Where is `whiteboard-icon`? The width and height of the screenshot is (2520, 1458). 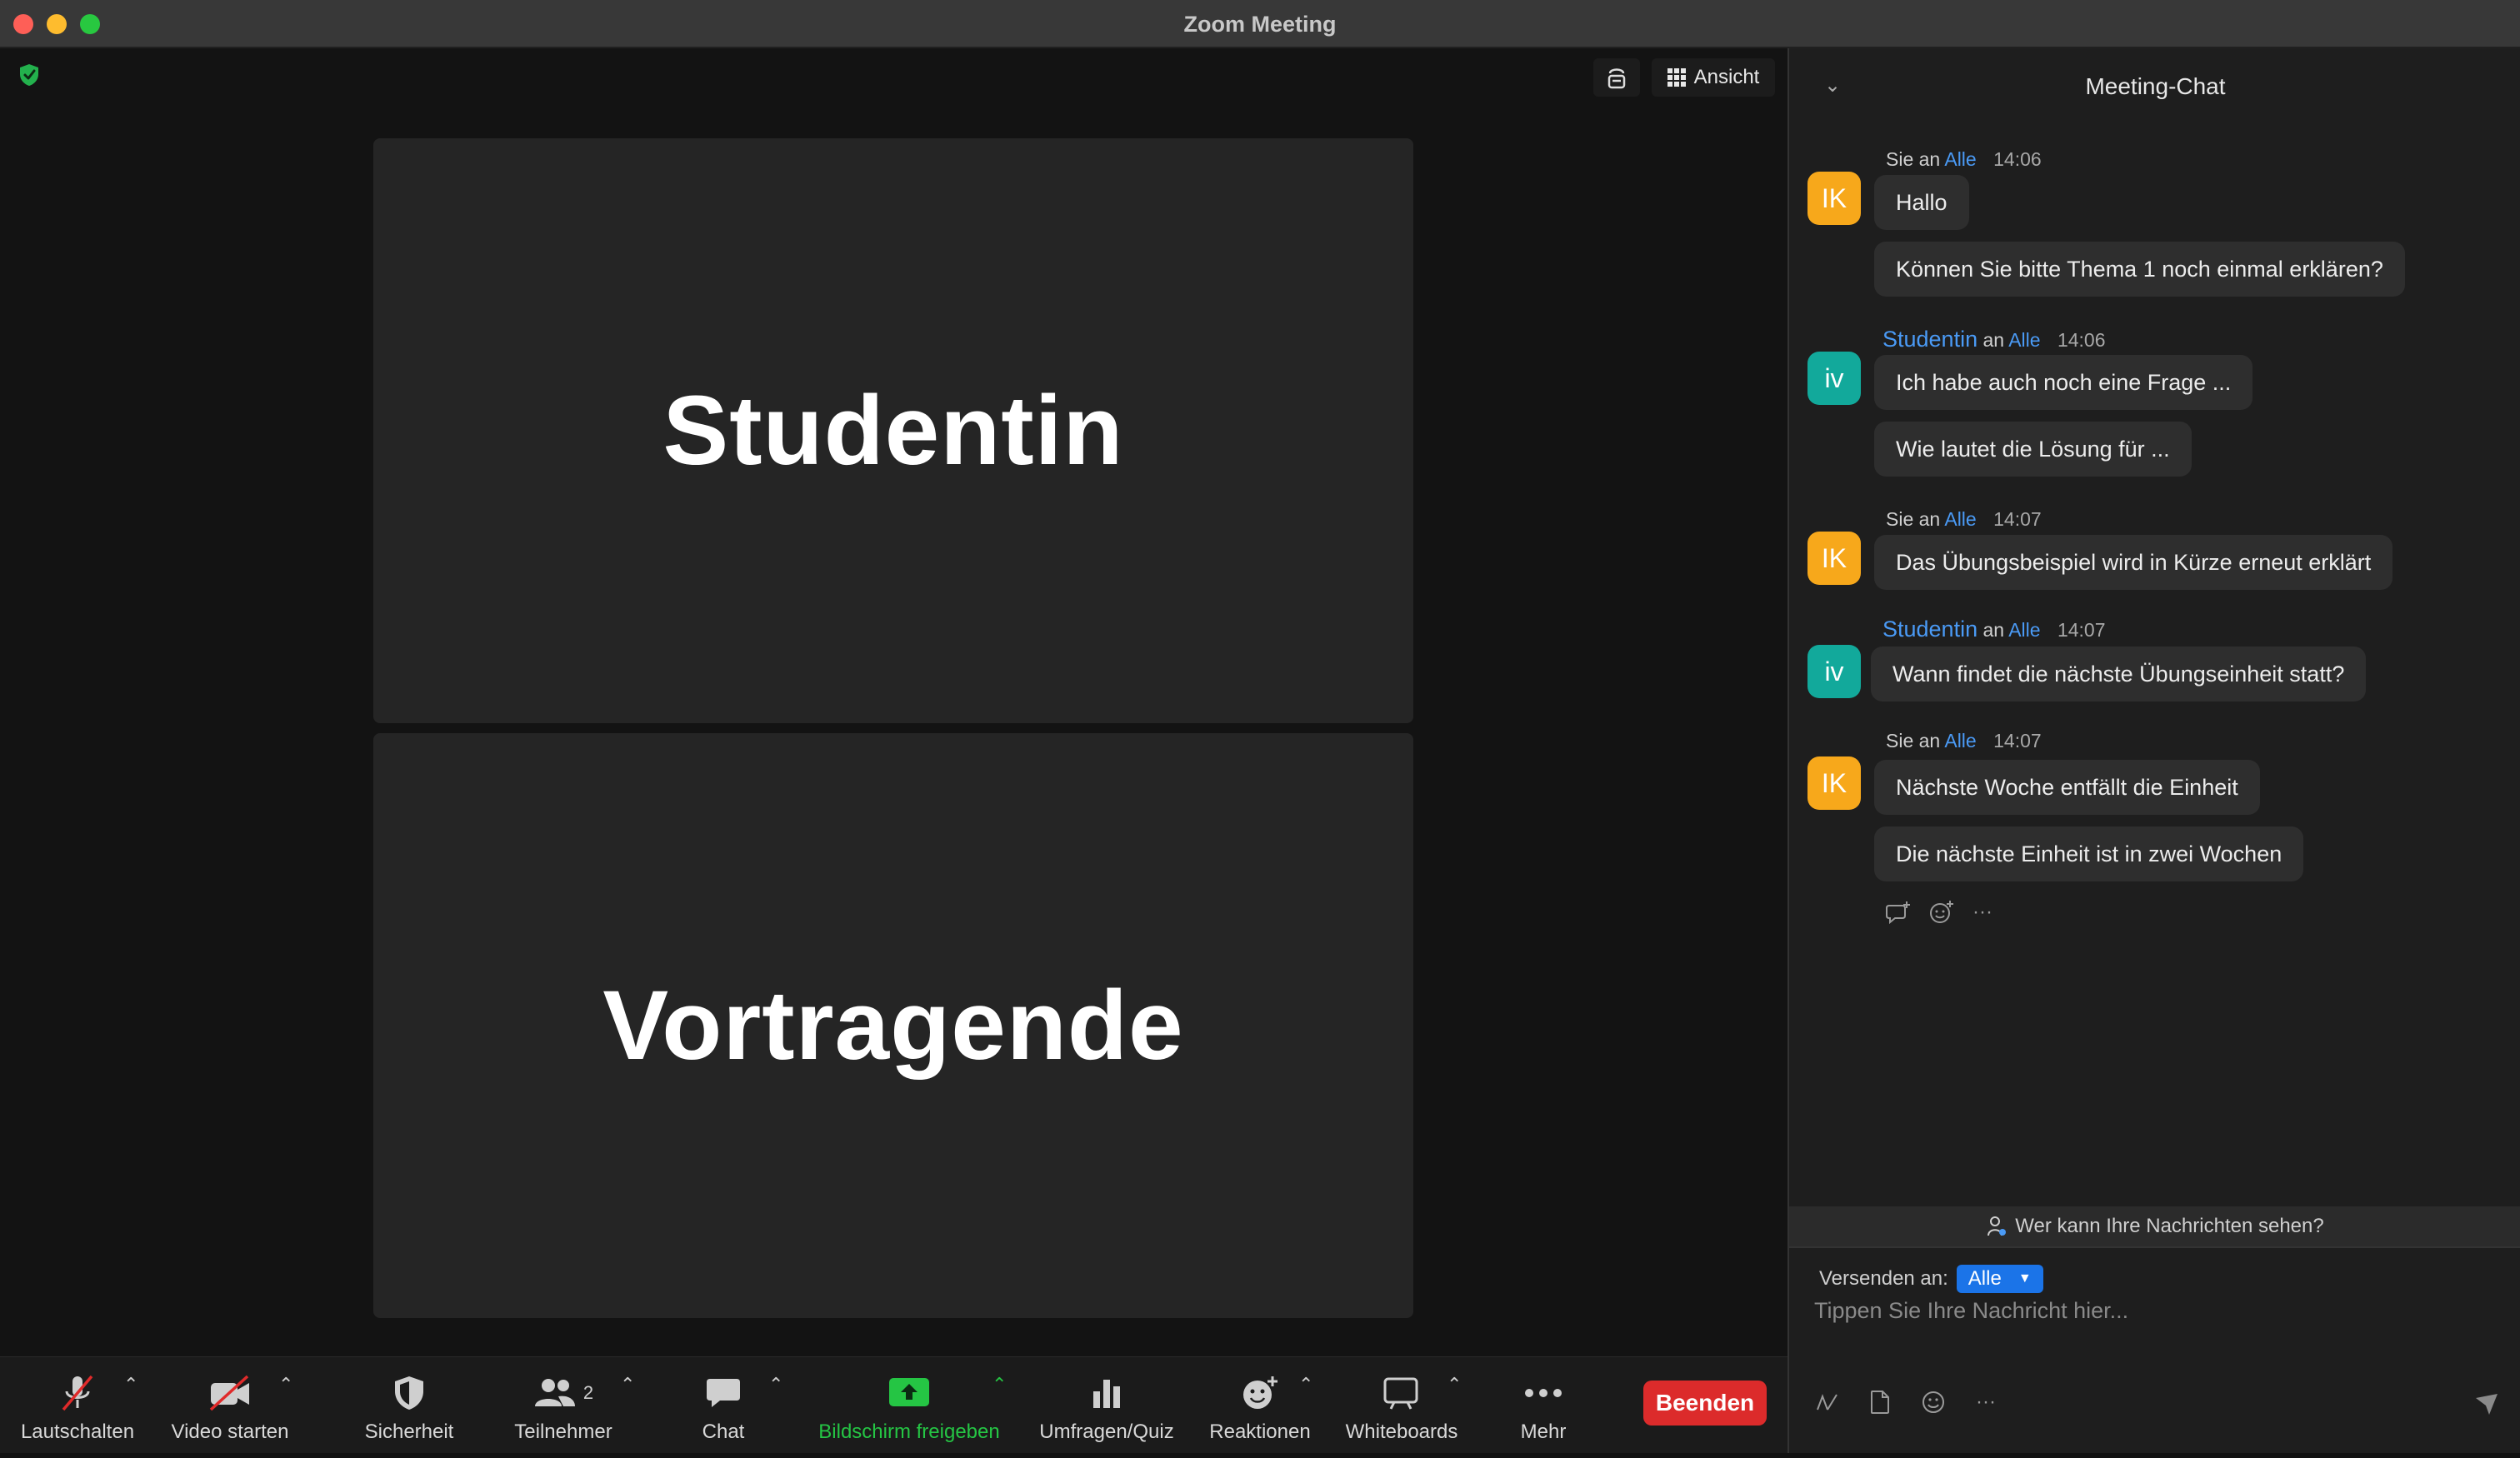
whiteboard-icon is located at coordinates (1400, 1393).